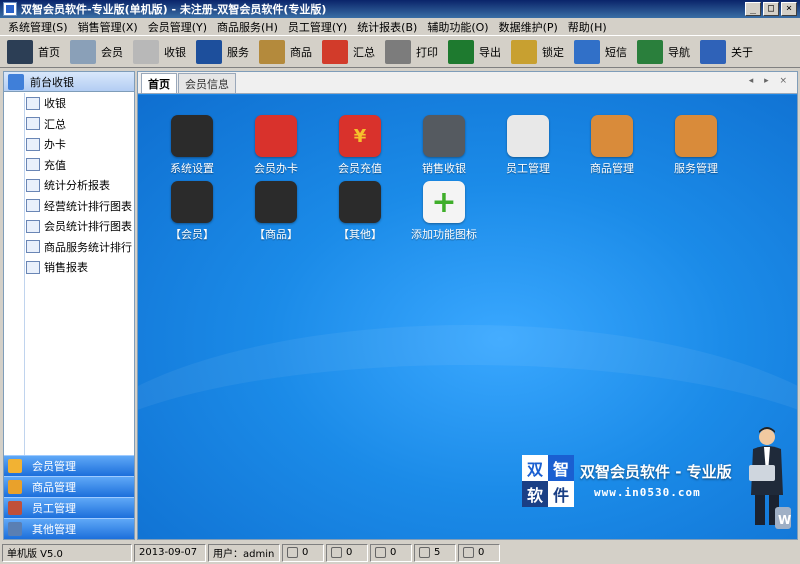 The image size is (800, 564). I want to click on tree-item-2: 办卡, so click(79, 144).